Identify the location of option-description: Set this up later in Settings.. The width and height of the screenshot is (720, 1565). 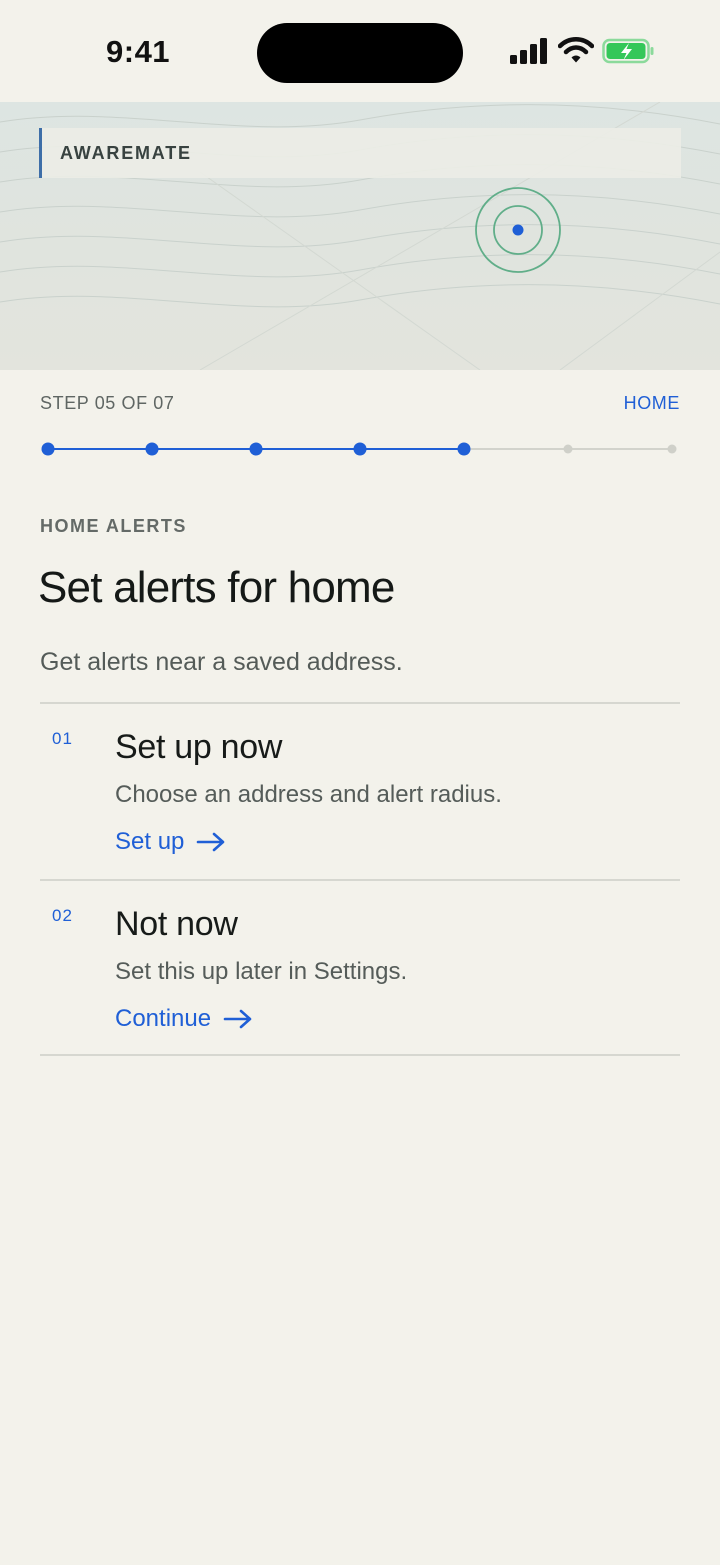
(261, 971).